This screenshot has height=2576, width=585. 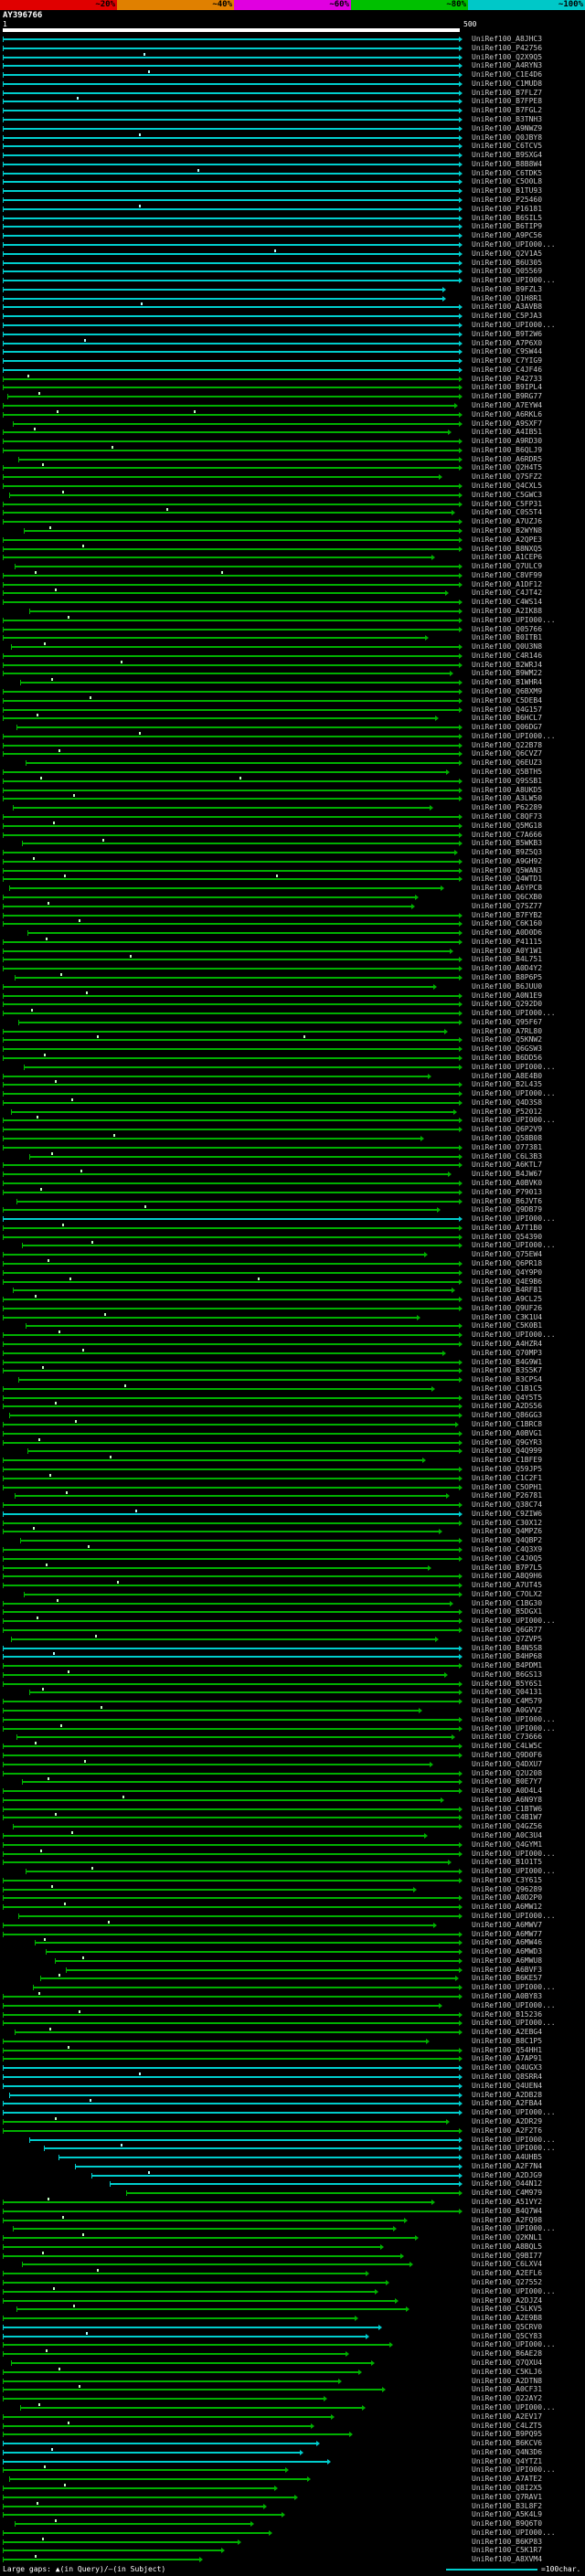 I want to click on subject-label: UniRef100_A0BVG1, so click(x=528, y=1433).